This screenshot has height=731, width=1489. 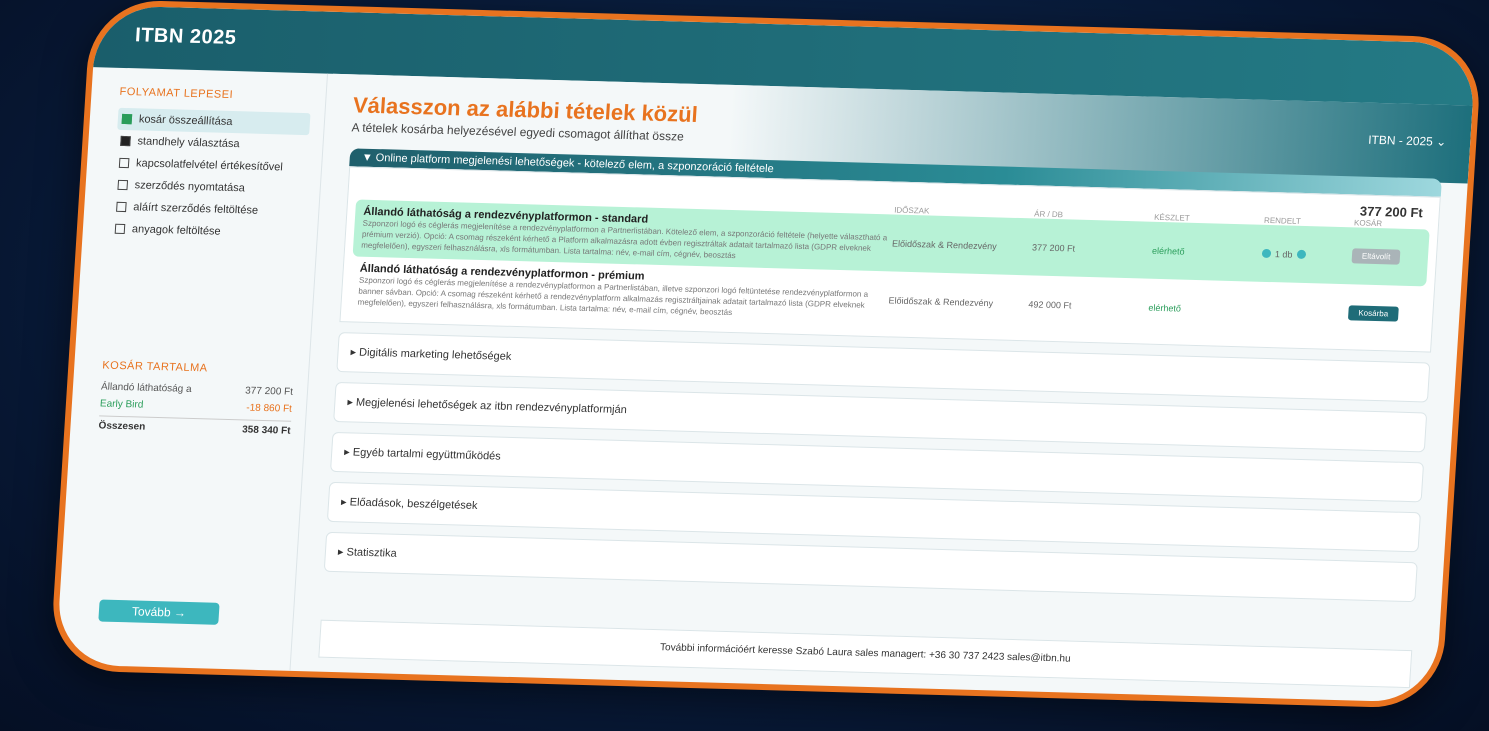 I want to click on step-label: szerződés nyomtatása, so click(x=190, y=187).